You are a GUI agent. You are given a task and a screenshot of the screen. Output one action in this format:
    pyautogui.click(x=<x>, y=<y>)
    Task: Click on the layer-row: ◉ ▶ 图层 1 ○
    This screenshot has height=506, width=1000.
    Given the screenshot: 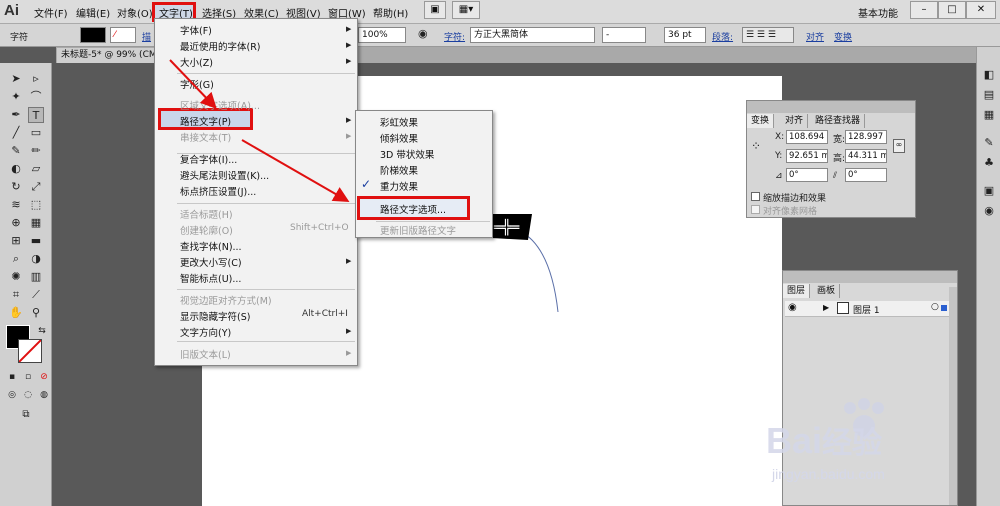 What is the action you would take?
    pyautogui.click(x=867, y=309)
    